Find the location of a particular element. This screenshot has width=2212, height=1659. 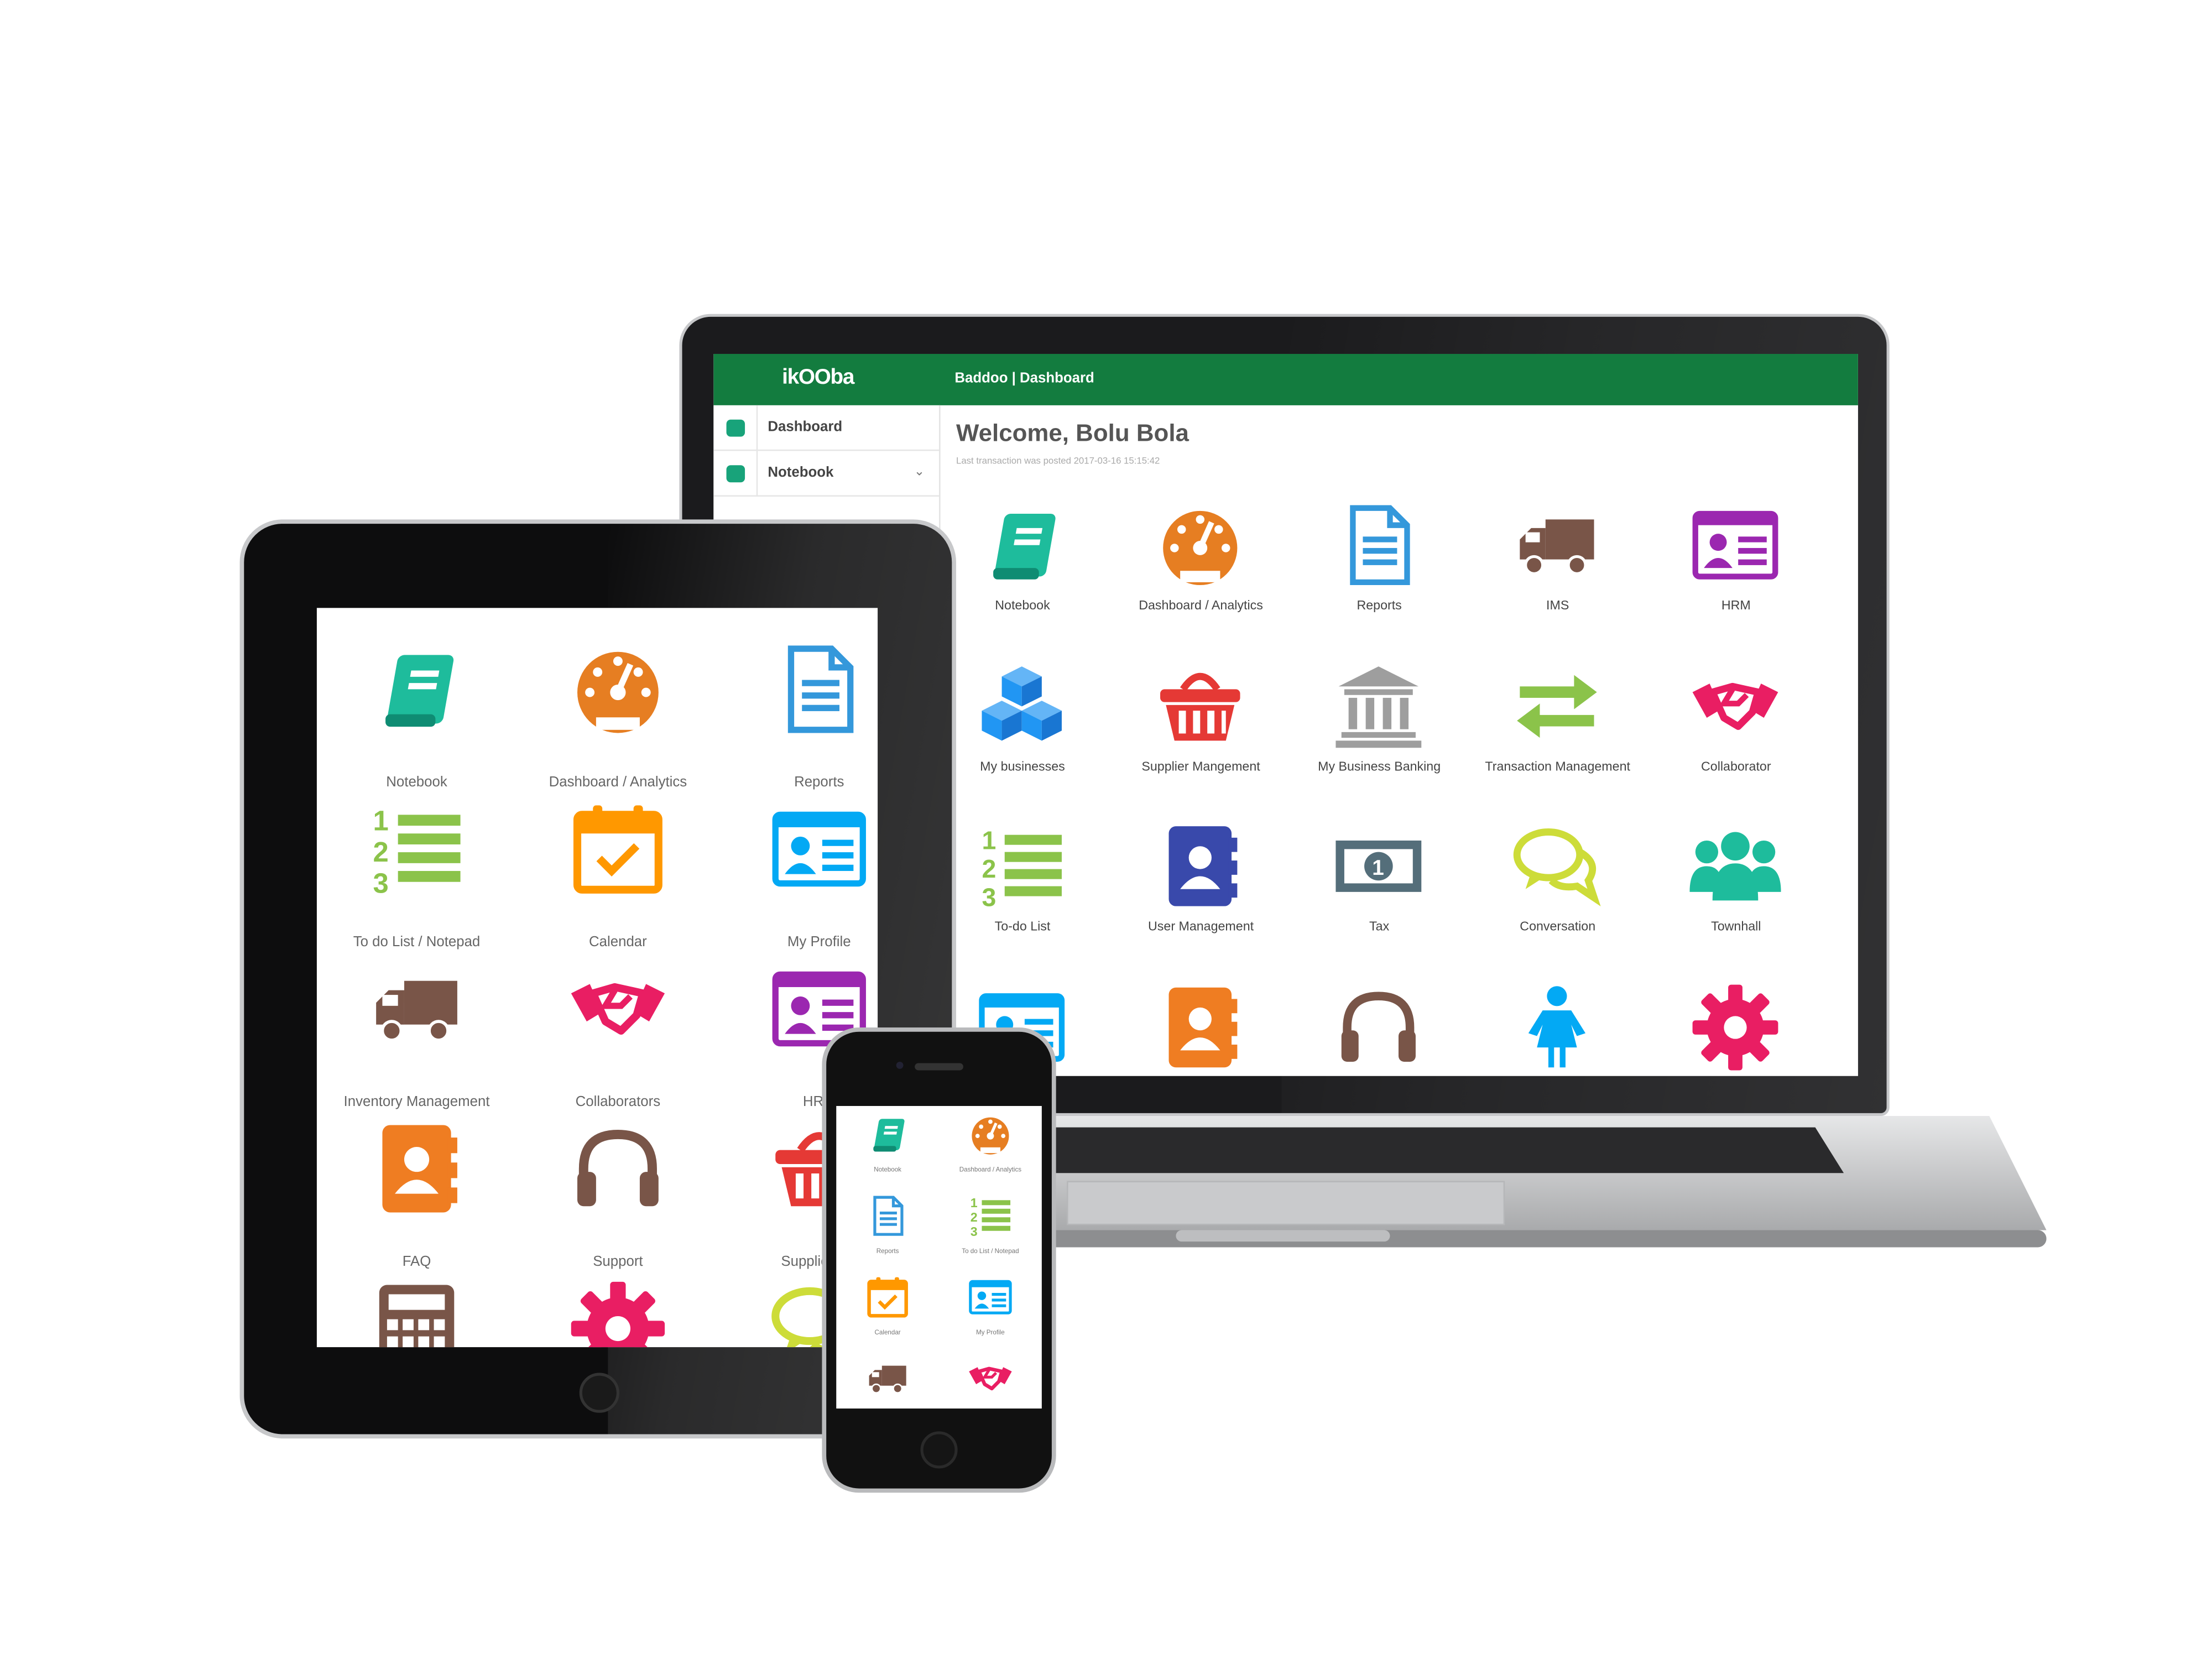

tile-label: HRM is located at coordinates (1736, 606).